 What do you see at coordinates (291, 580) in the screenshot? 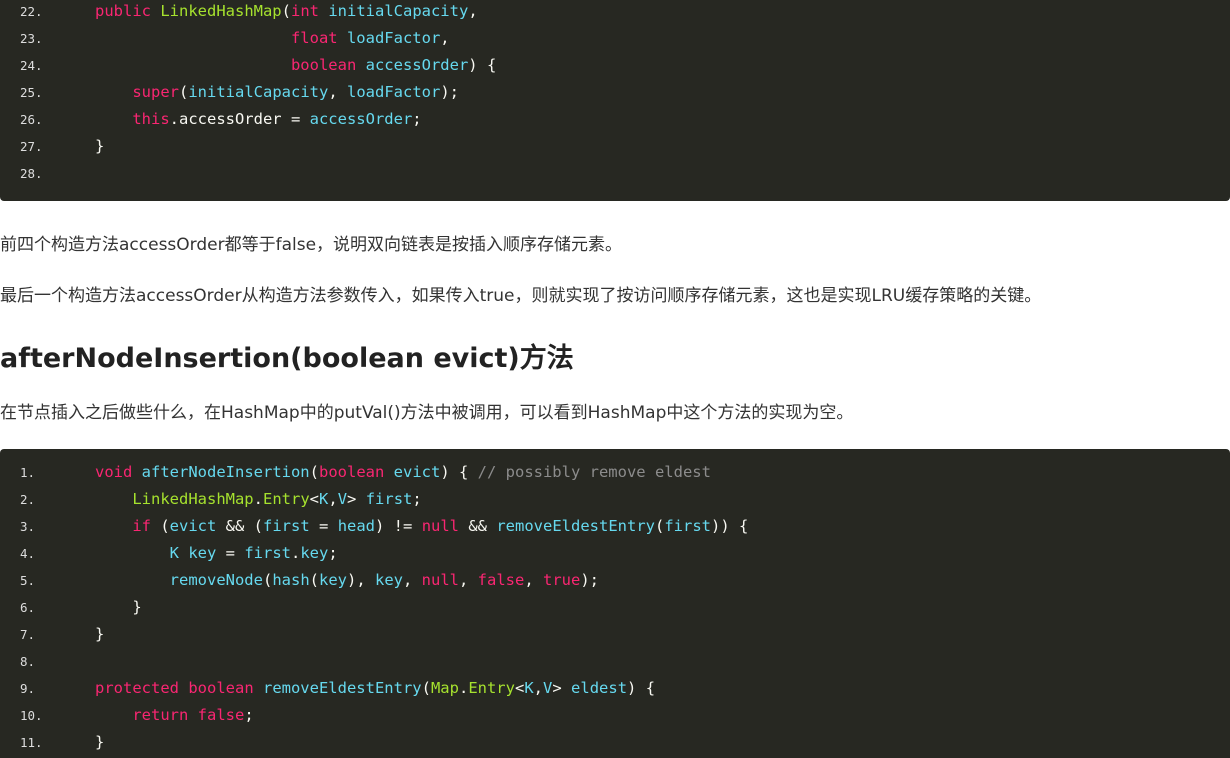
I see `code-token: hash` at bounding box center [291, 580].